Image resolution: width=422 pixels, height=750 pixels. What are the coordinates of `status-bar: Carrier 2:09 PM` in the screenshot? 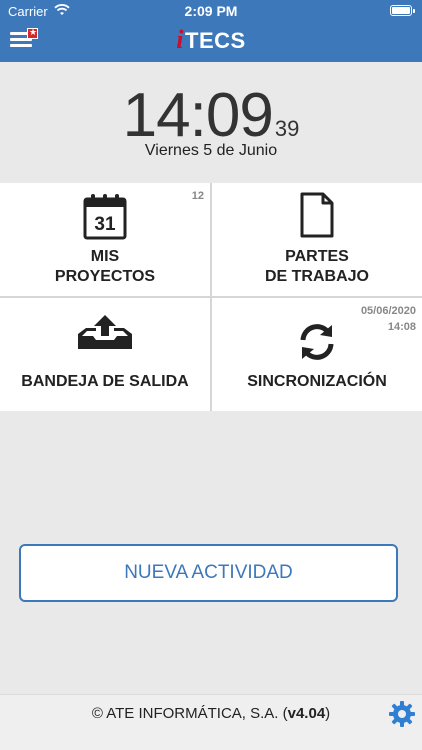 It's located at (211, 11).